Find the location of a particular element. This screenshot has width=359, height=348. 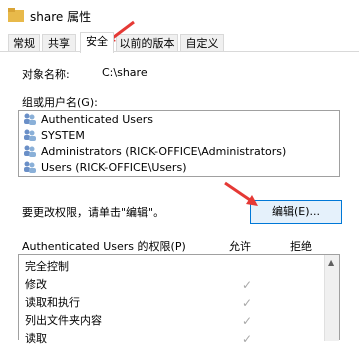

groups-label: 组或用户名(G): is located at coordinates (60, 102).